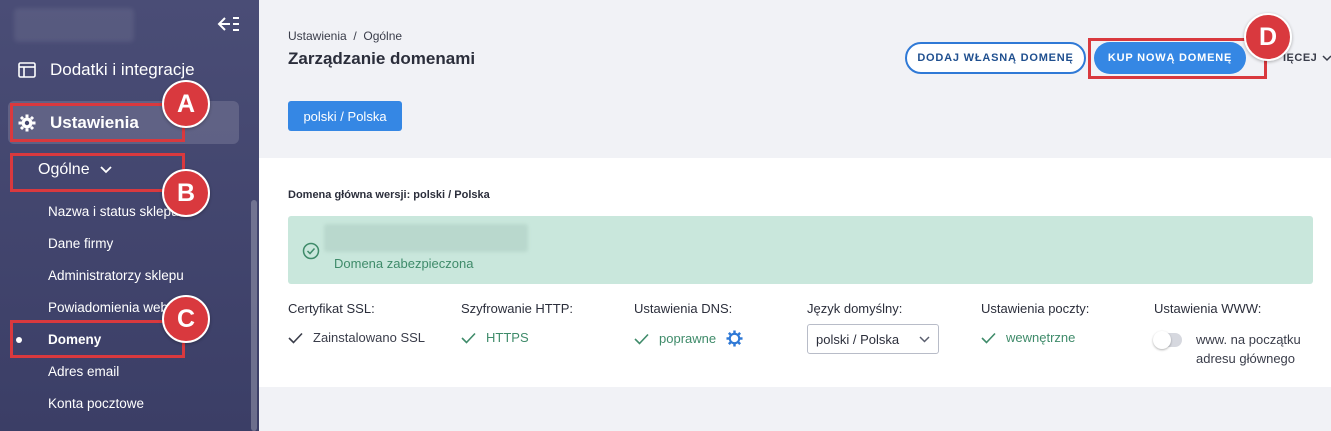 This screenshot has height=431, width=1331. What do you see at coordinates (186, 104) in the screenshot?
I see `annotation-marker-a: A` at bounding box center [186, 104].